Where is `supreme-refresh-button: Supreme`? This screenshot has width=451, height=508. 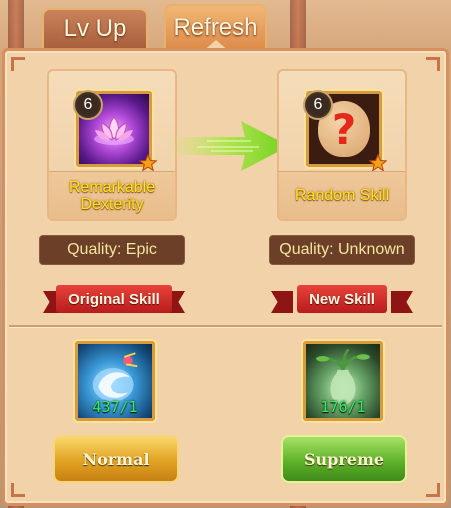
supreme-refresh-button: Supreme is located at coordinates (344, 459).